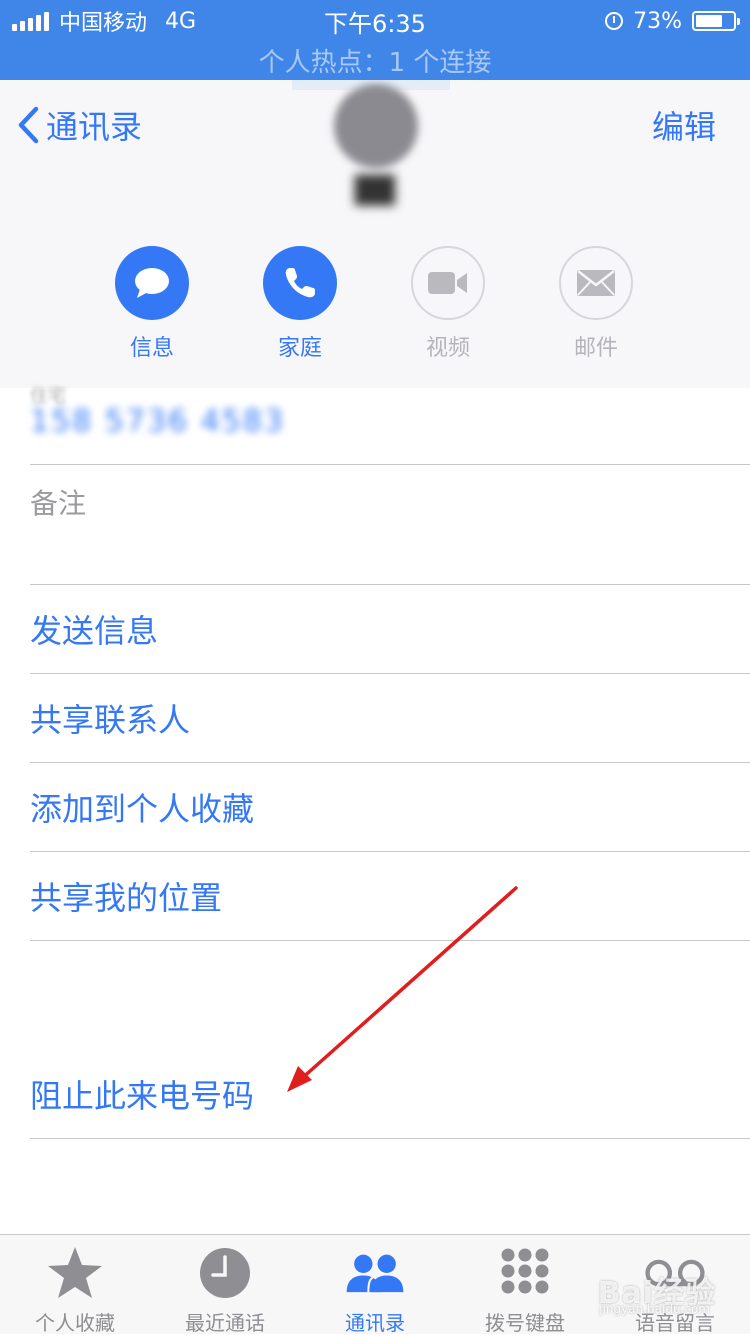 This screenshot has height=1336, width=750. I want to click on tab-label: 通讯录, so click(375, 1323).